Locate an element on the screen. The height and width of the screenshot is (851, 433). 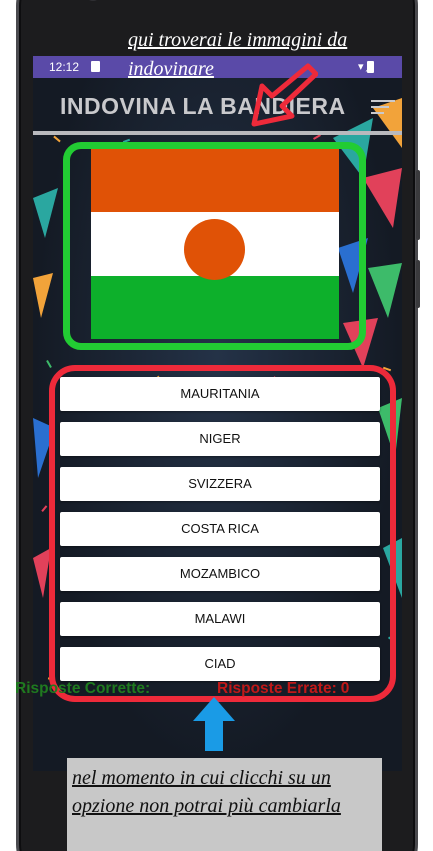
correct-answers-counter: Risposte Corrette: is located at coordinates (84, 689).